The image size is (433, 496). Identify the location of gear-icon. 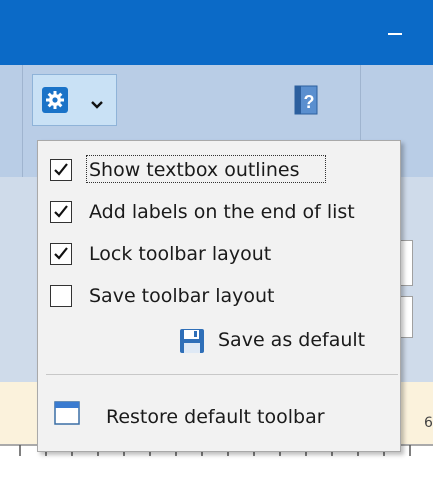
(55, 100).